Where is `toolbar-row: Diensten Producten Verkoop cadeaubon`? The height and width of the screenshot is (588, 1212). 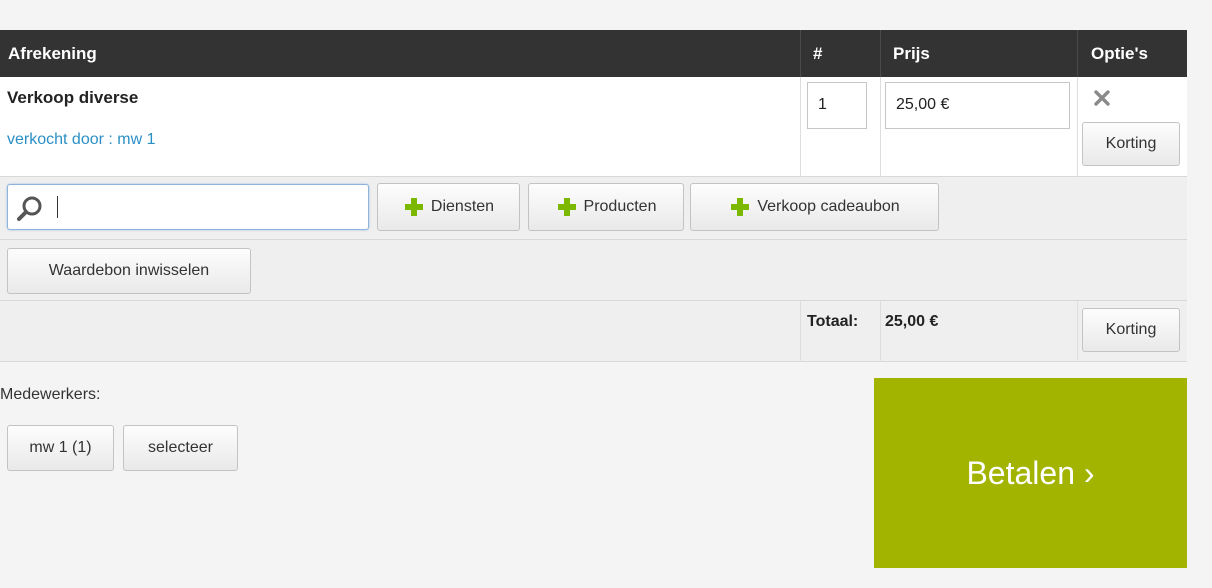
toolbar-row: Diensten Producten Verkoop cadeaubon is located at coordinates (593, 208).